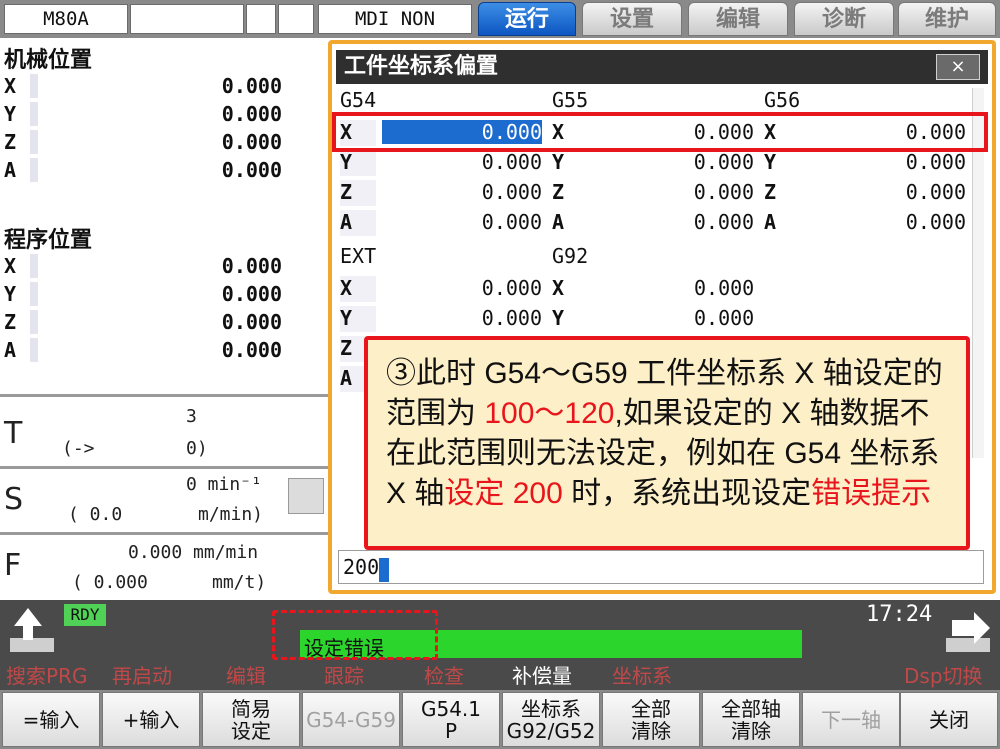 The height and width of the screenshot is (749, 1000). Describe the element at coordinates (10, 170) in the screenshot. I see `machine-axis-label: A` at that location.